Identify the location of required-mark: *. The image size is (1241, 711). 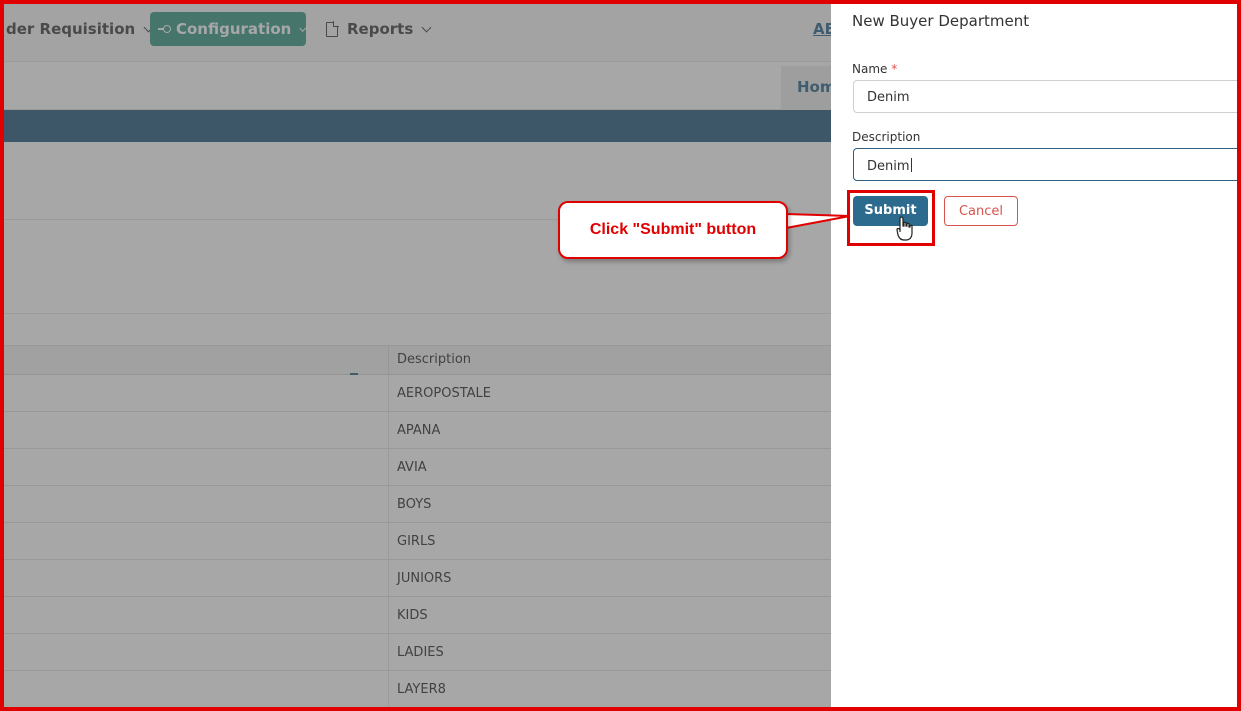
(894, 69).